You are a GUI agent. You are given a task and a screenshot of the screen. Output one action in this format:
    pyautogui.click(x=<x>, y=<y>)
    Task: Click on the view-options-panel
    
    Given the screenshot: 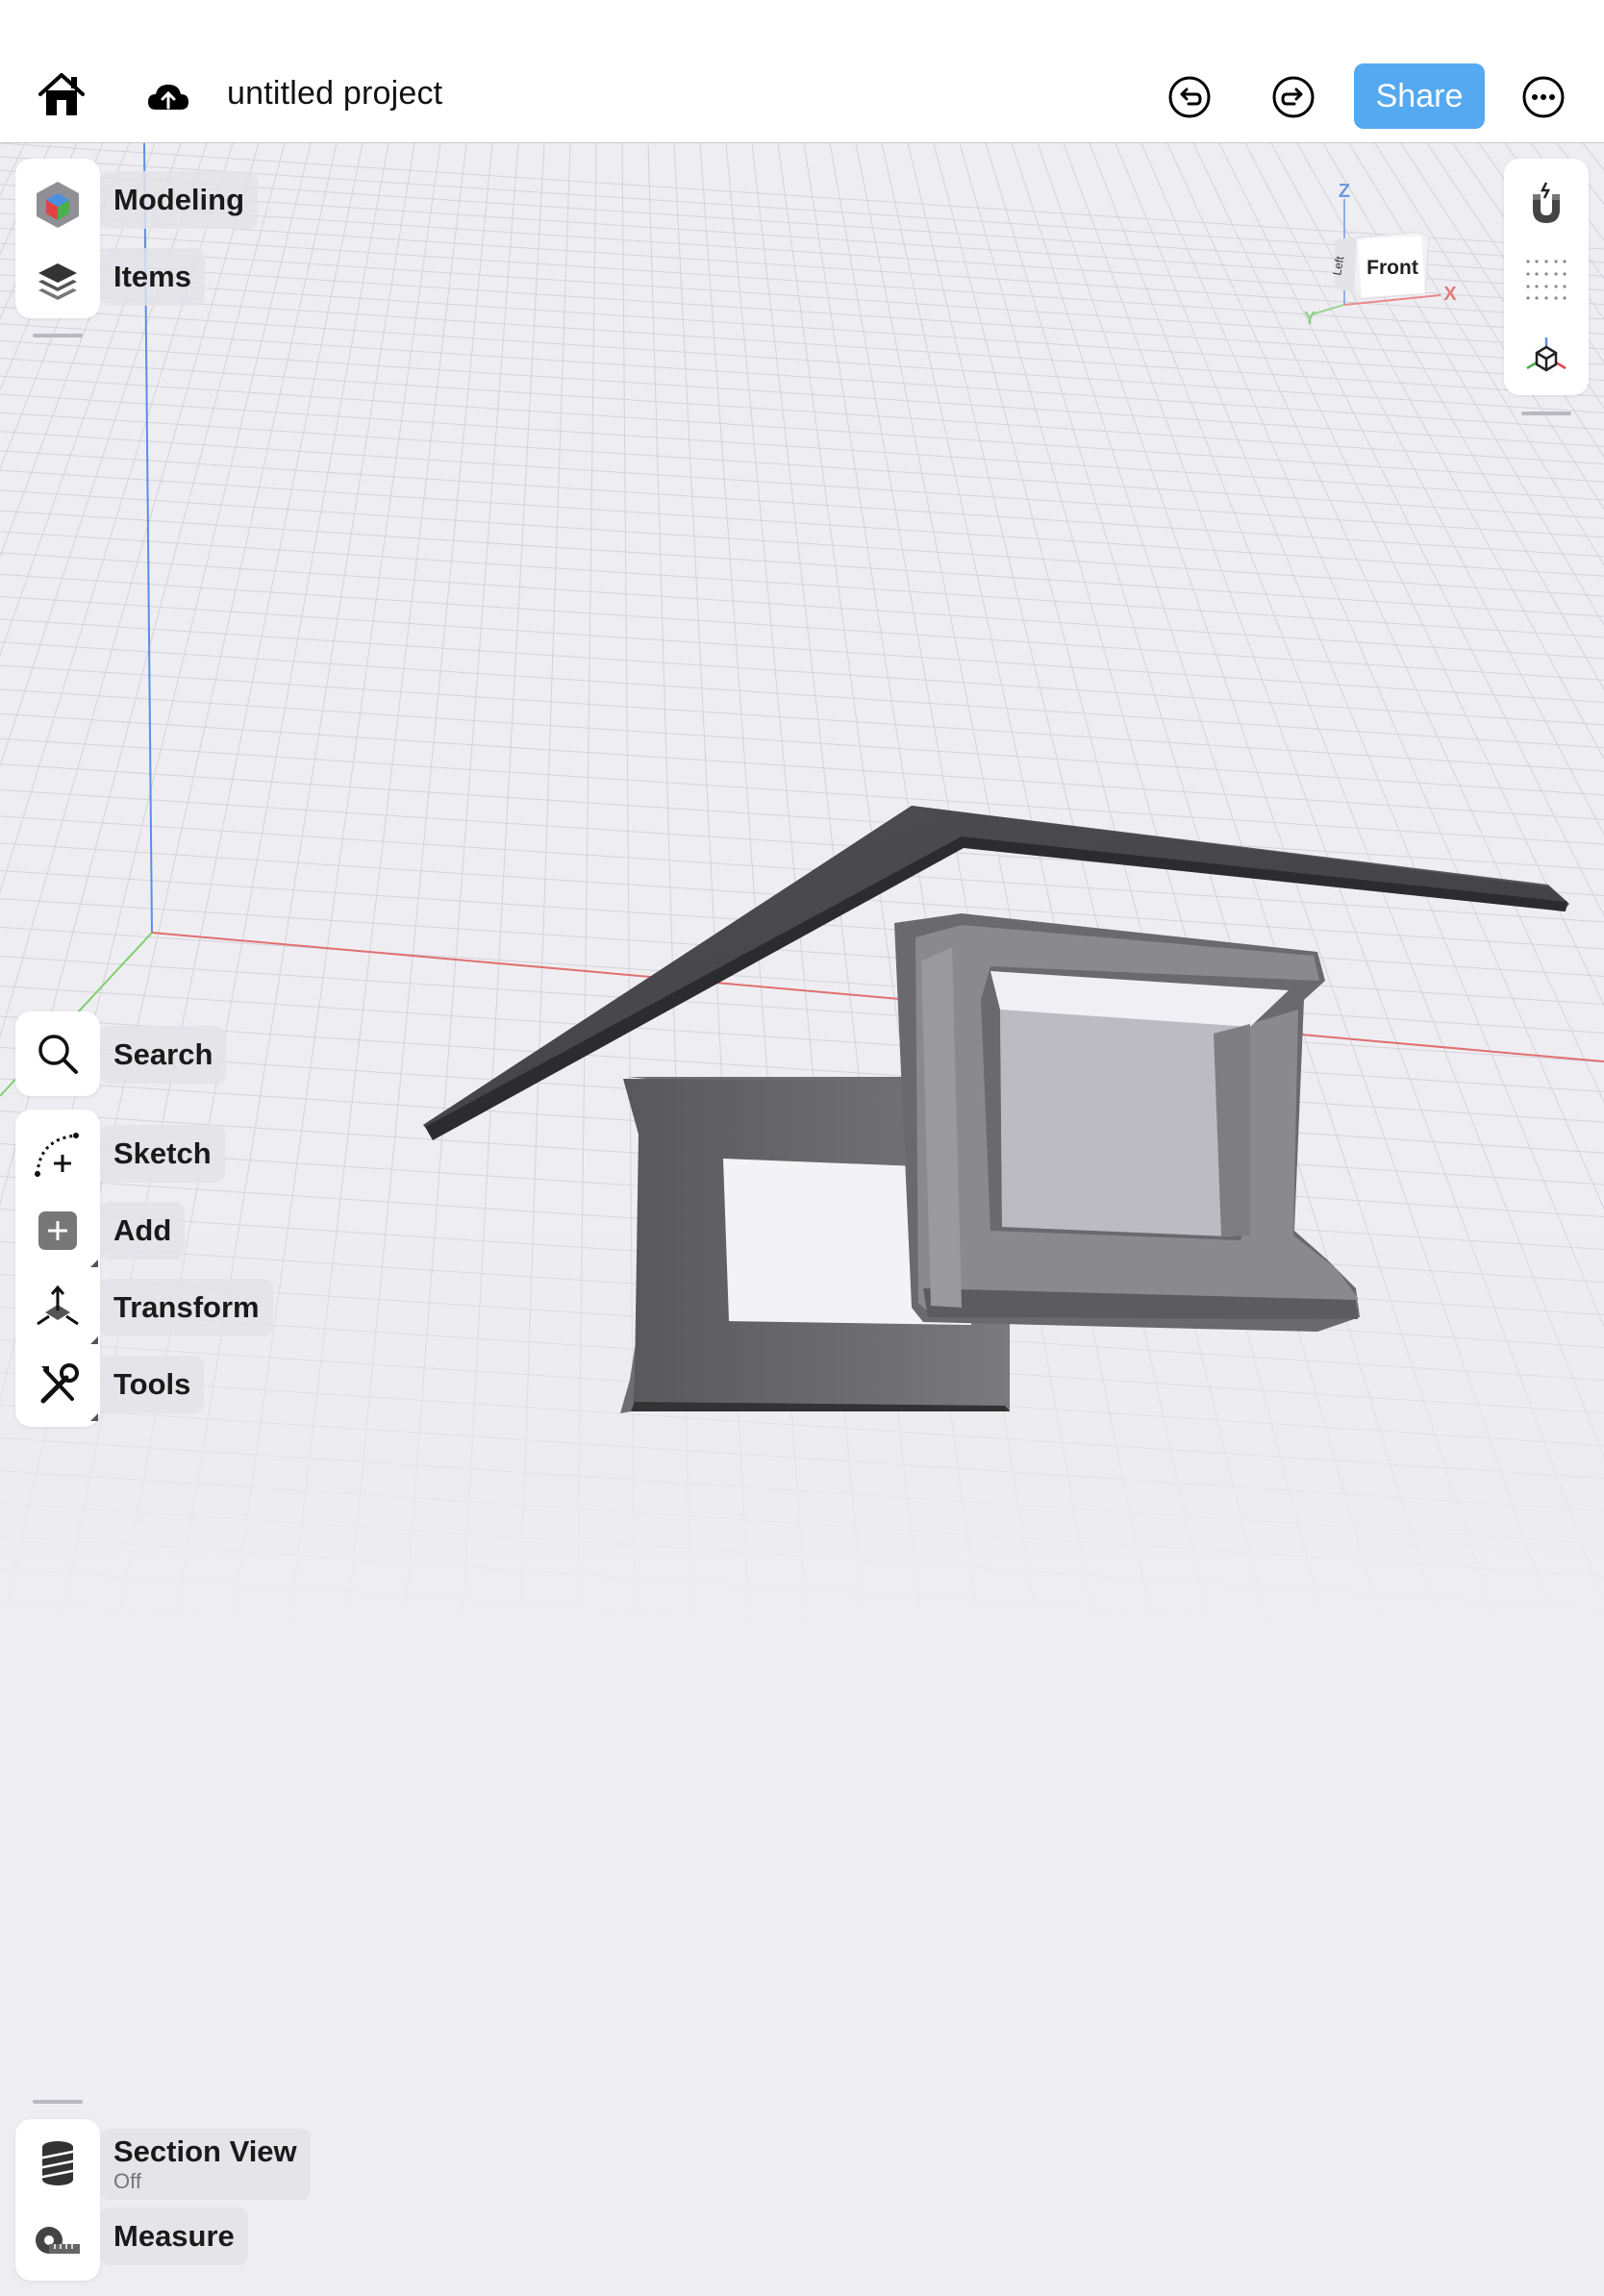 What is the action you would take?
    pyautogui.click(x=1546, y=277)
    